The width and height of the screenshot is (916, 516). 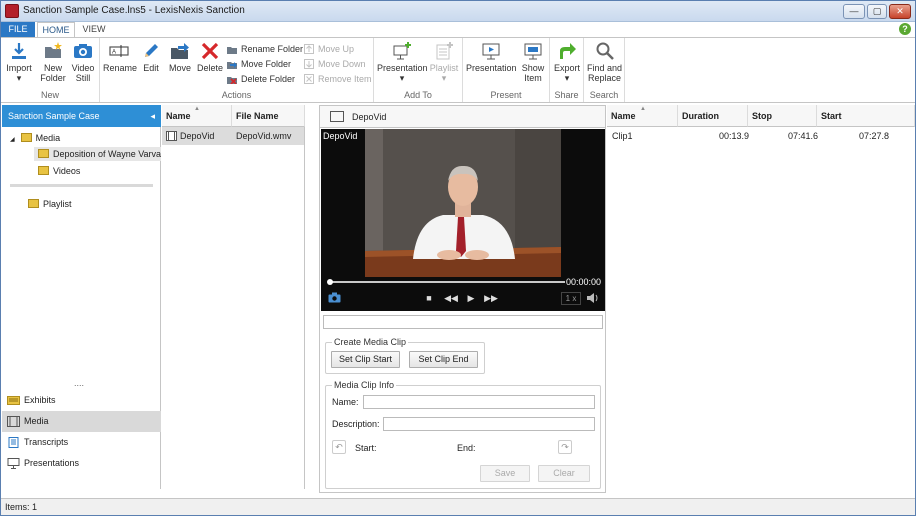 What do you see at coordinates (571, 298) in the screenshot?
I see `playback-speed: 1 x` at bounding box center [571, 298].